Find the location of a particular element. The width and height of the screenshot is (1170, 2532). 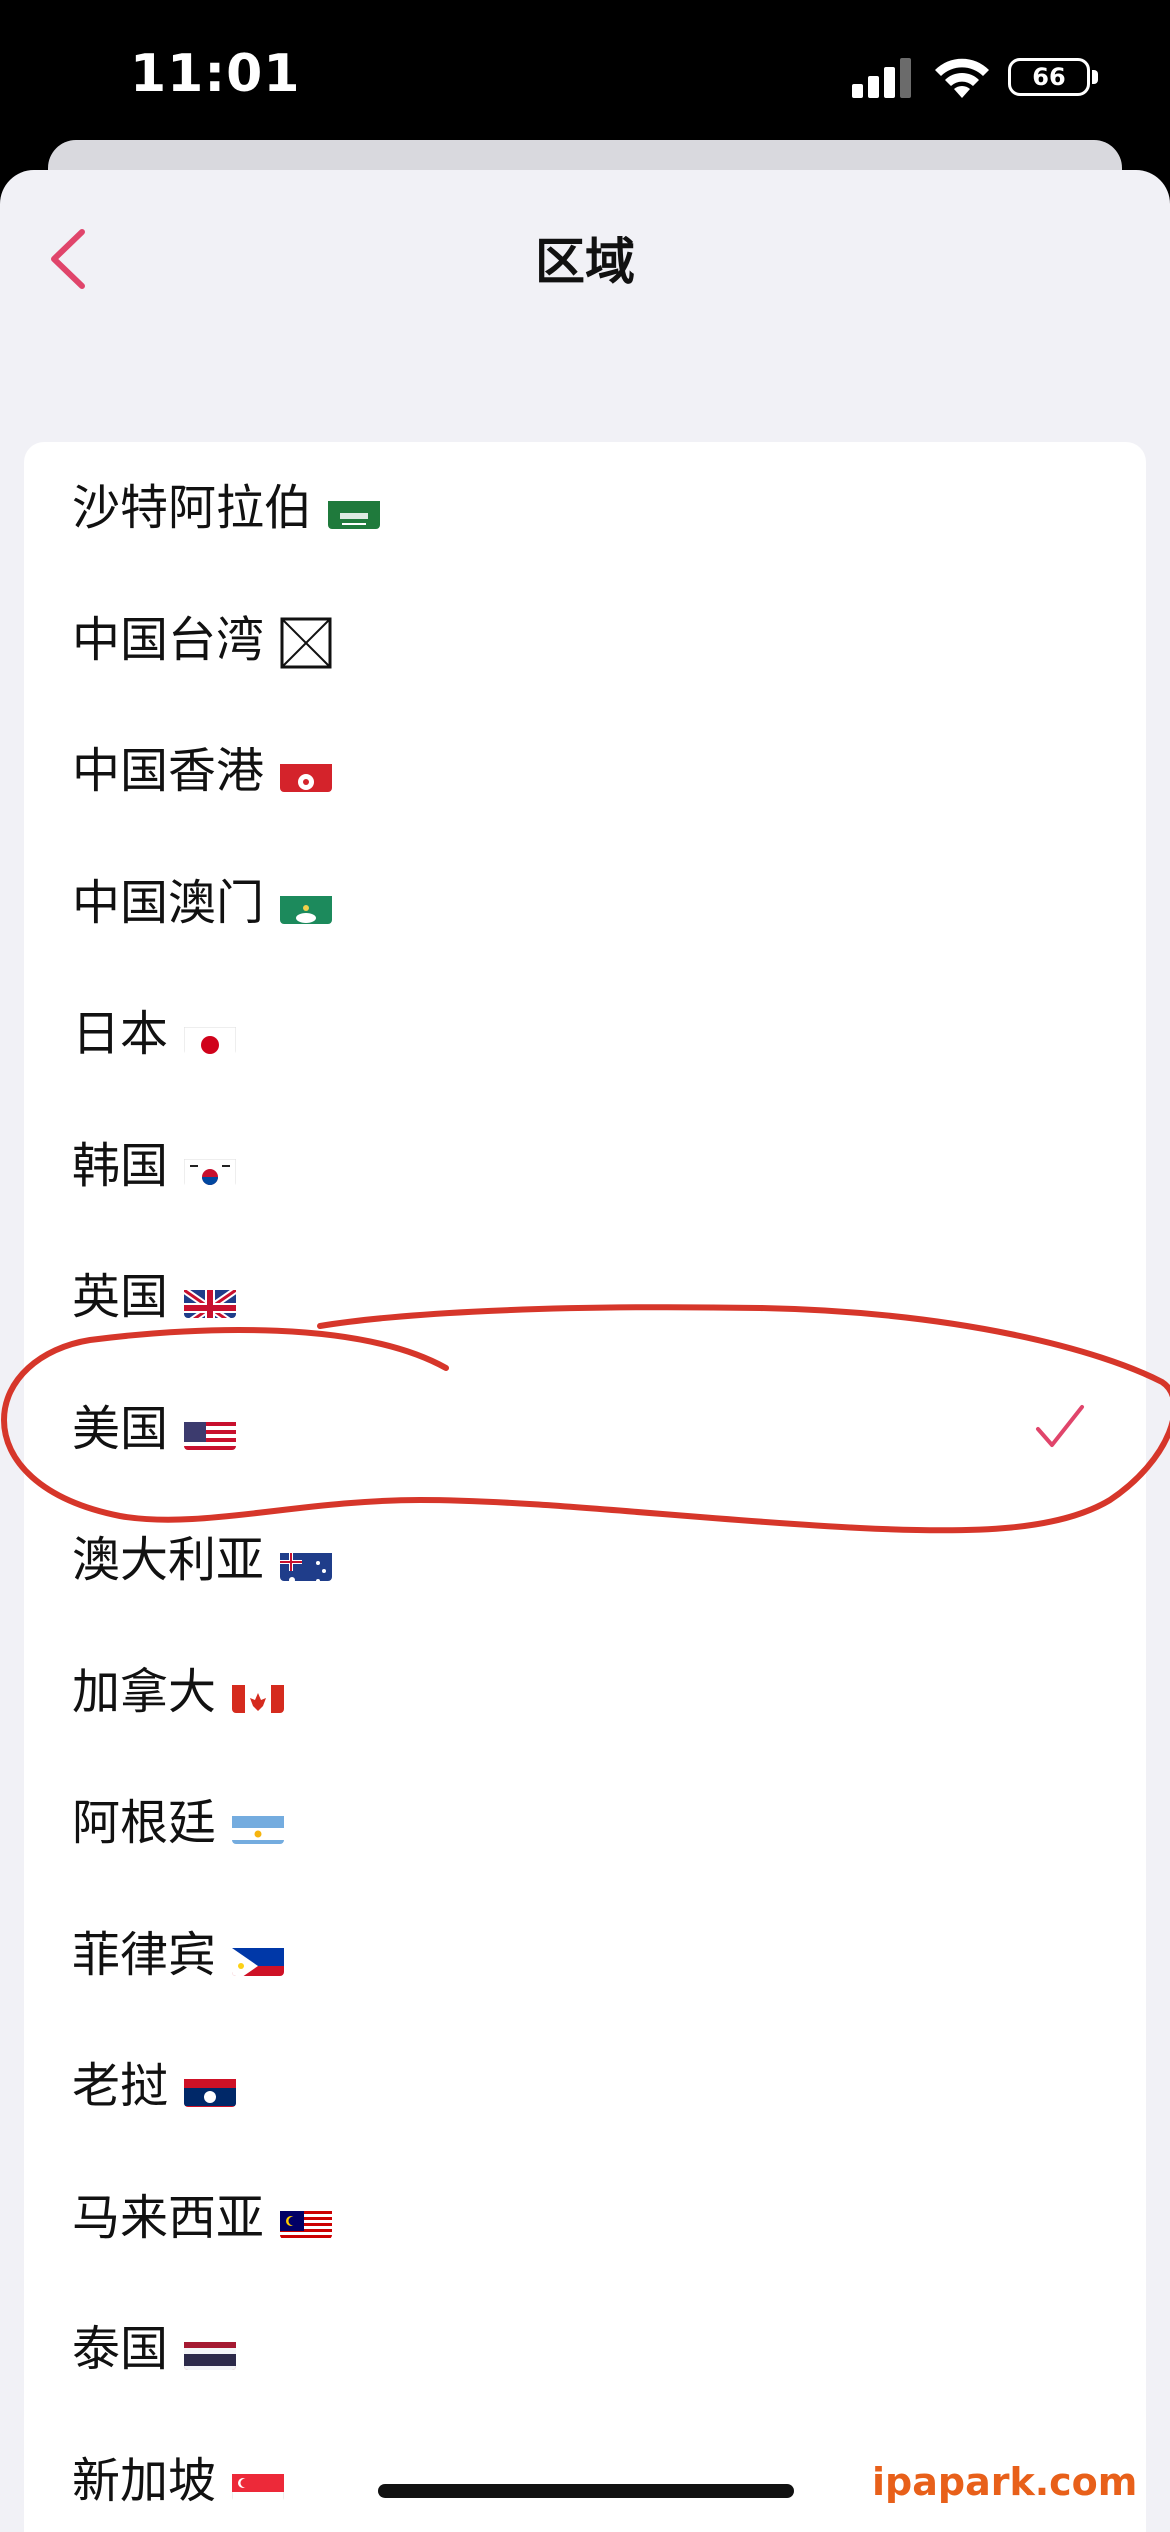

region-row: 澳大利亚 is located at coordinates (585, 1560).